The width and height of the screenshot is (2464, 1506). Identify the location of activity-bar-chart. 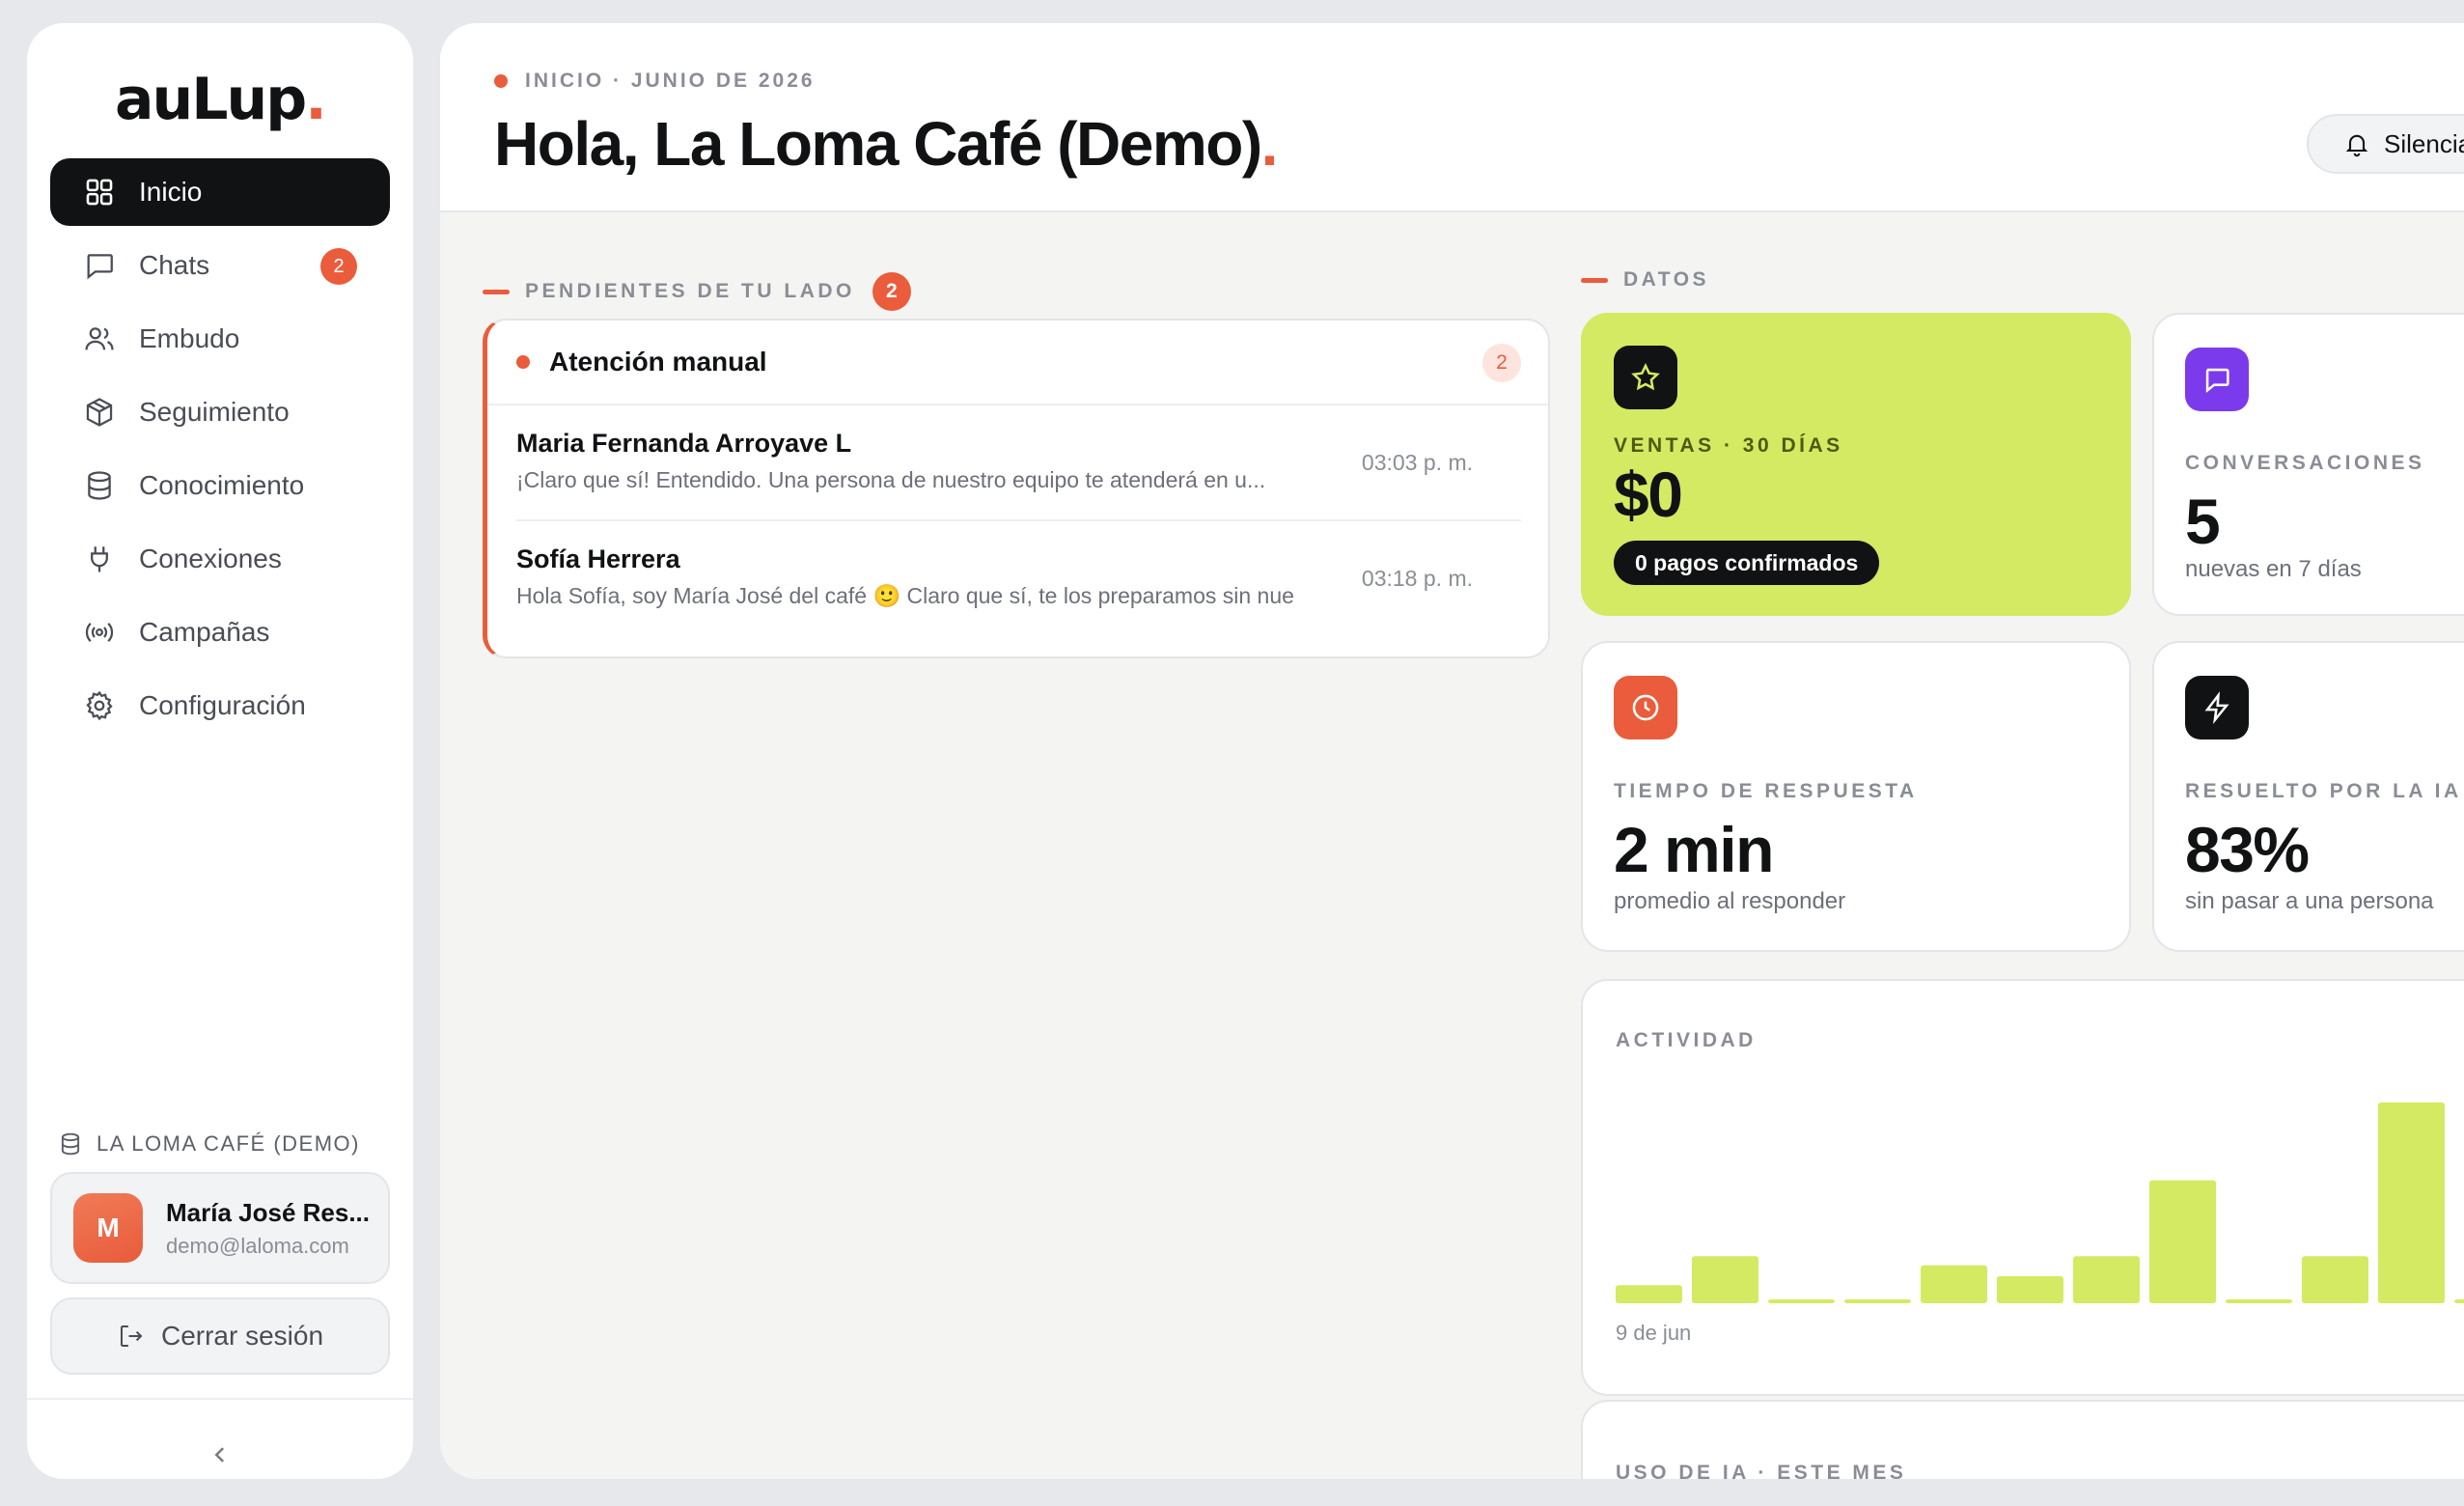
(2040, 1202).